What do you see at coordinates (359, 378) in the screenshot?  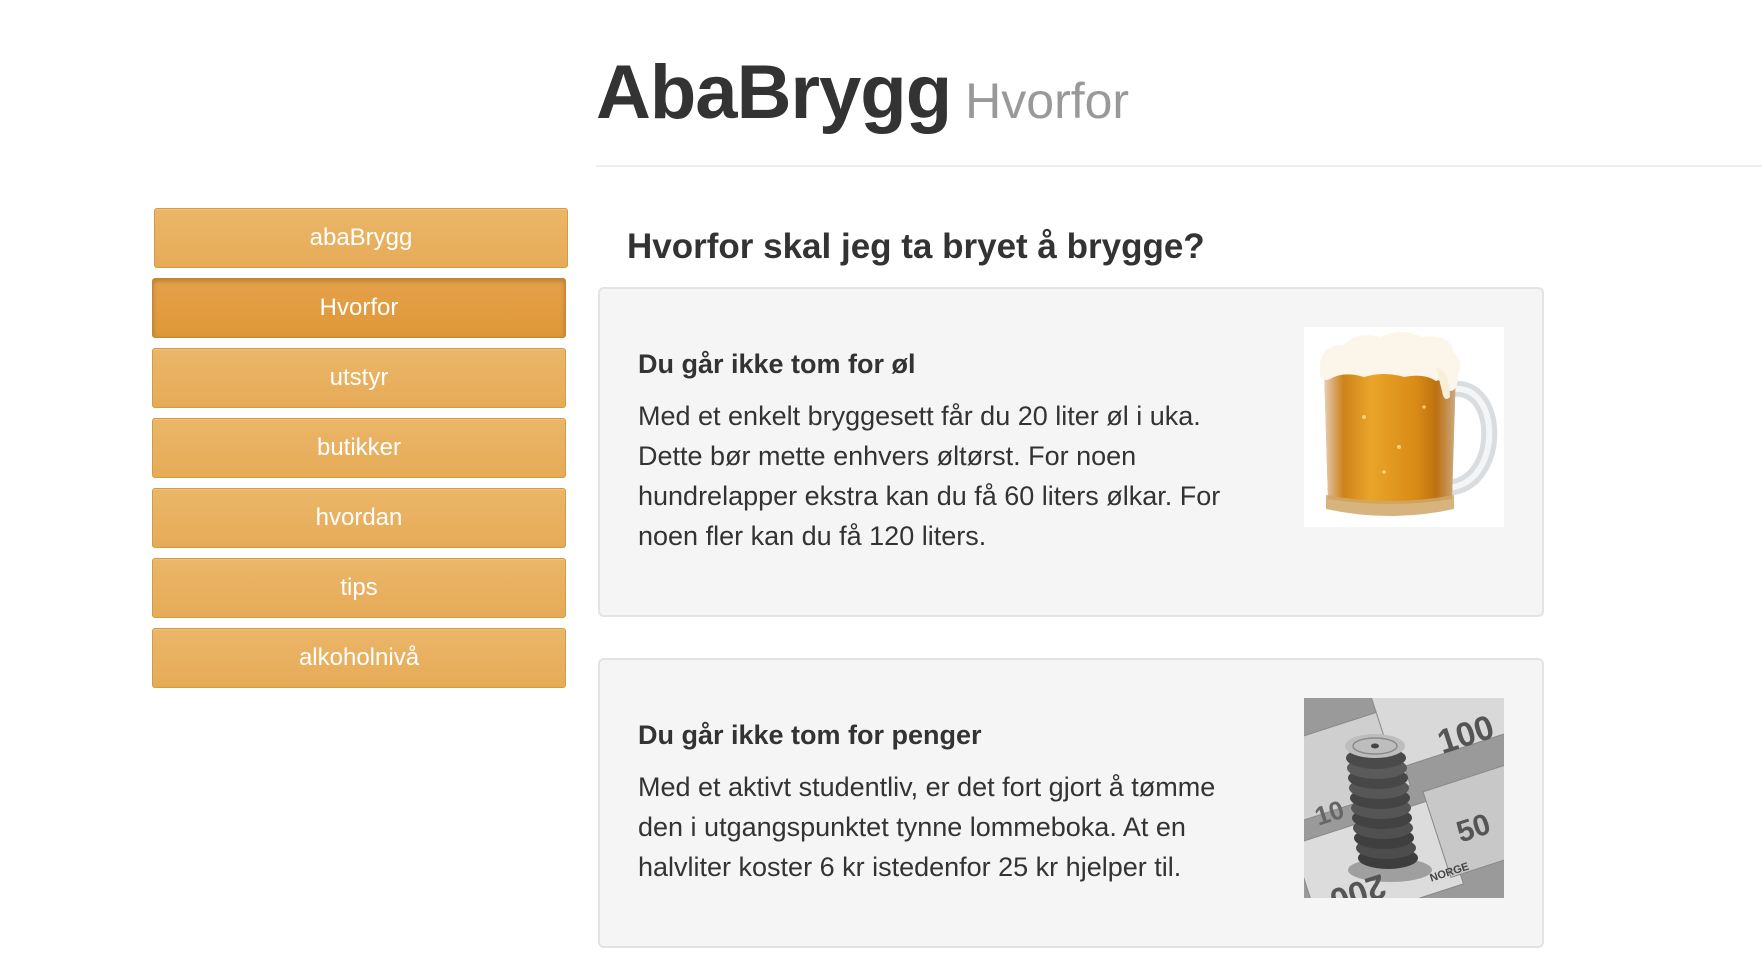 I see `sidebar-item-utstyr: utstyr` at bounding box center [359, 378].